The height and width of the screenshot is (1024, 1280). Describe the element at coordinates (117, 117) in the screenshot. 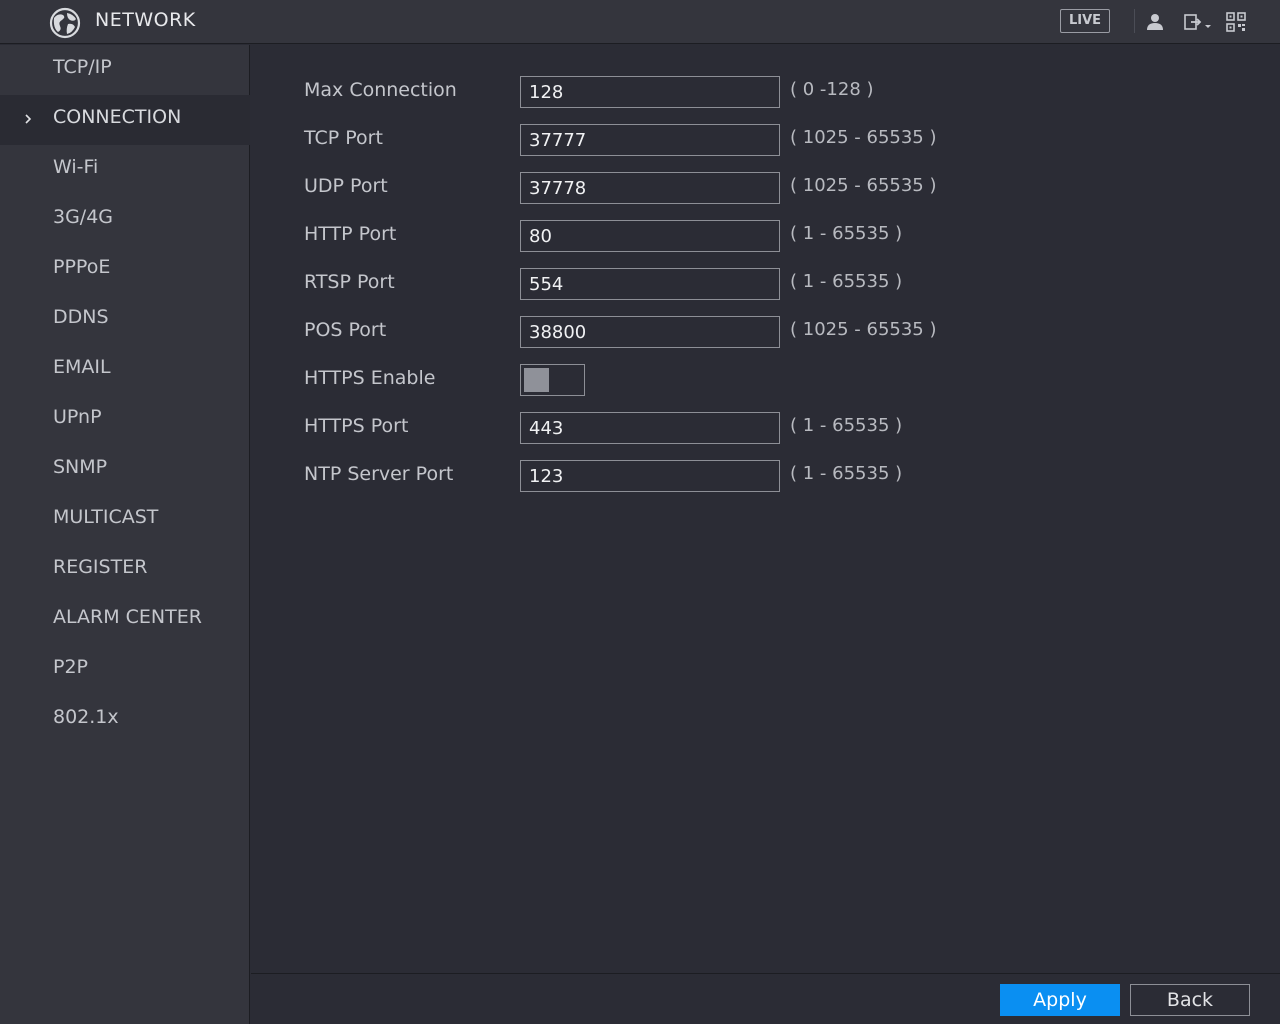

I see `sidebar-item-label: CONNECTION` at that location.